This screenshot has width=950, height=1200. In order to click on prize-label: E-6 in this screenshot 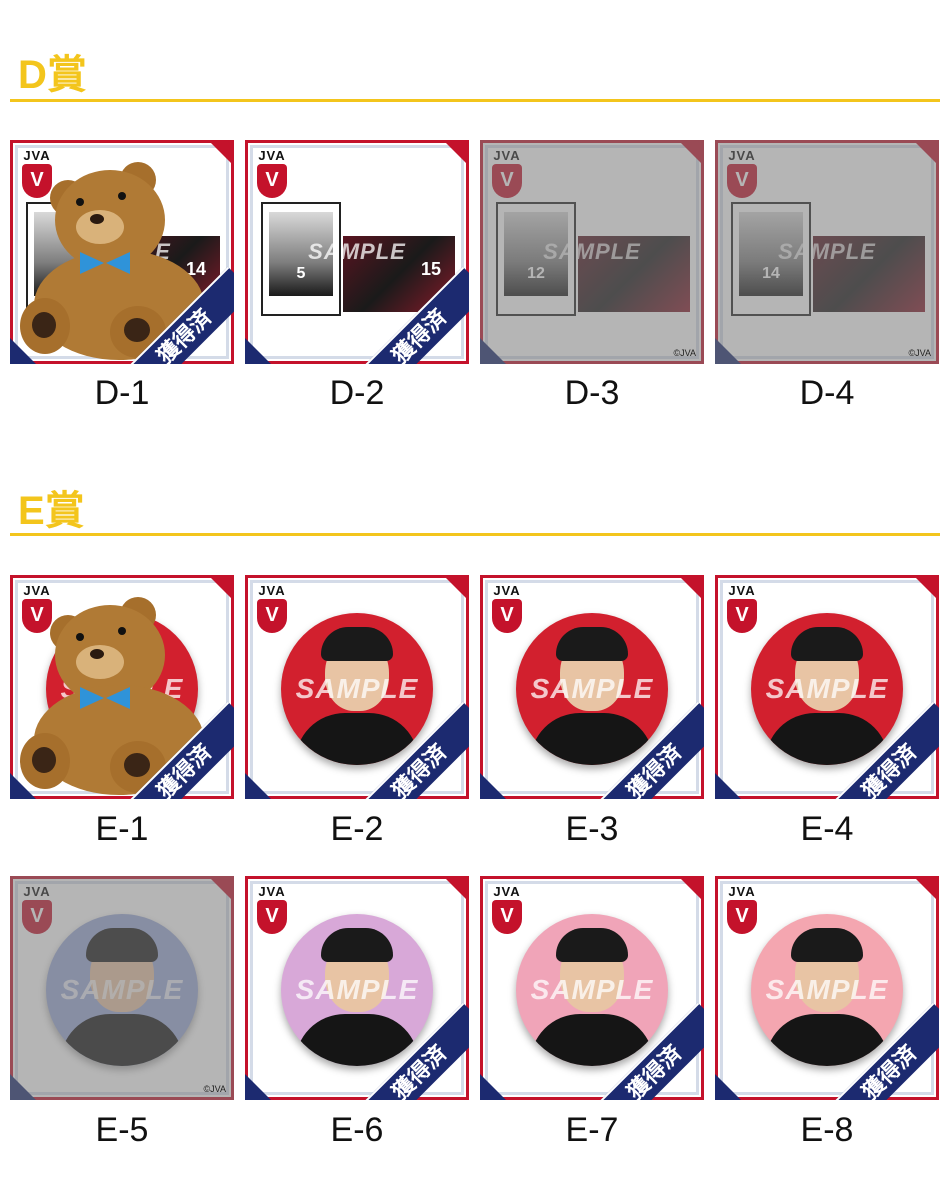, I will do `click(357, 1130)`.